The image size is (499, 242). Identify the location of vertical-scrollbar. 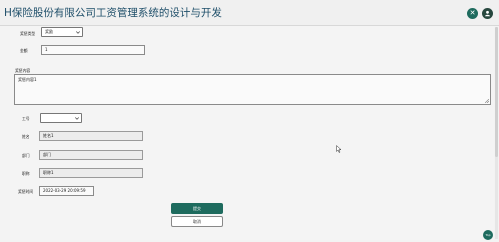
(496, 133).